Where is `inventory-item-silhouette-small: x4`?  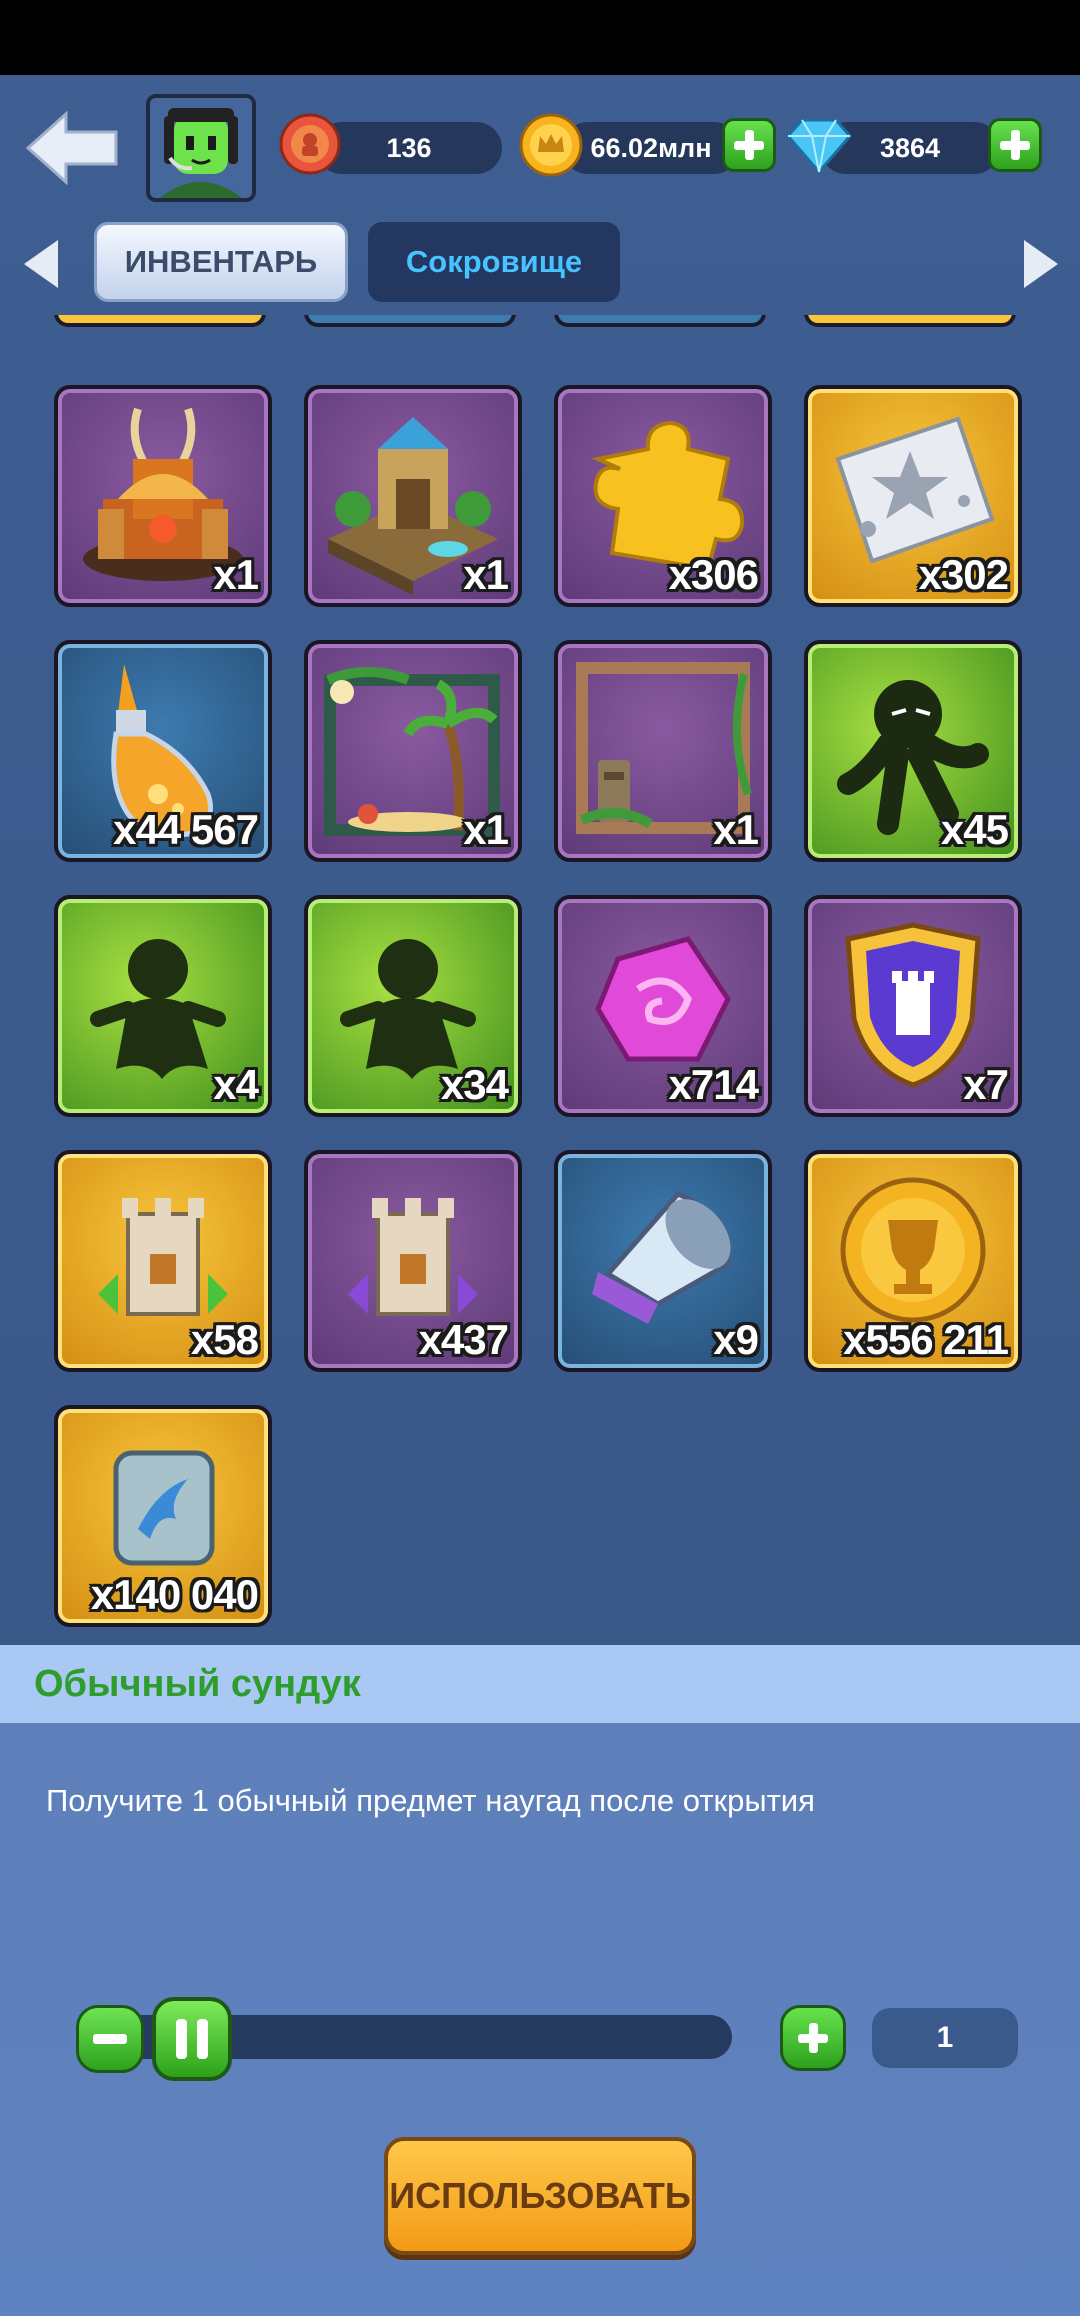
inventory-item-silhouette-small: x4 is located at coordinates (163, 1006).